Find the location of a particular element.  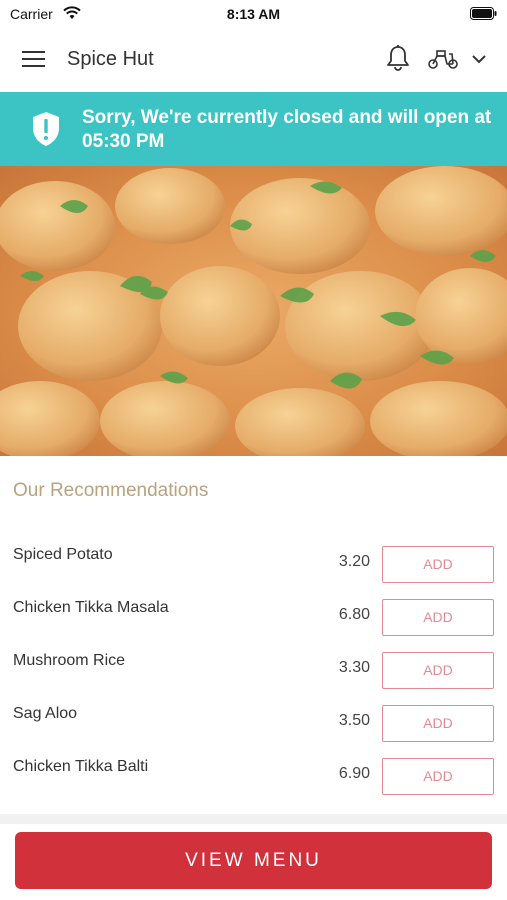

item-name: Chicken Tikka Balti is located at coordinates (81, 766).